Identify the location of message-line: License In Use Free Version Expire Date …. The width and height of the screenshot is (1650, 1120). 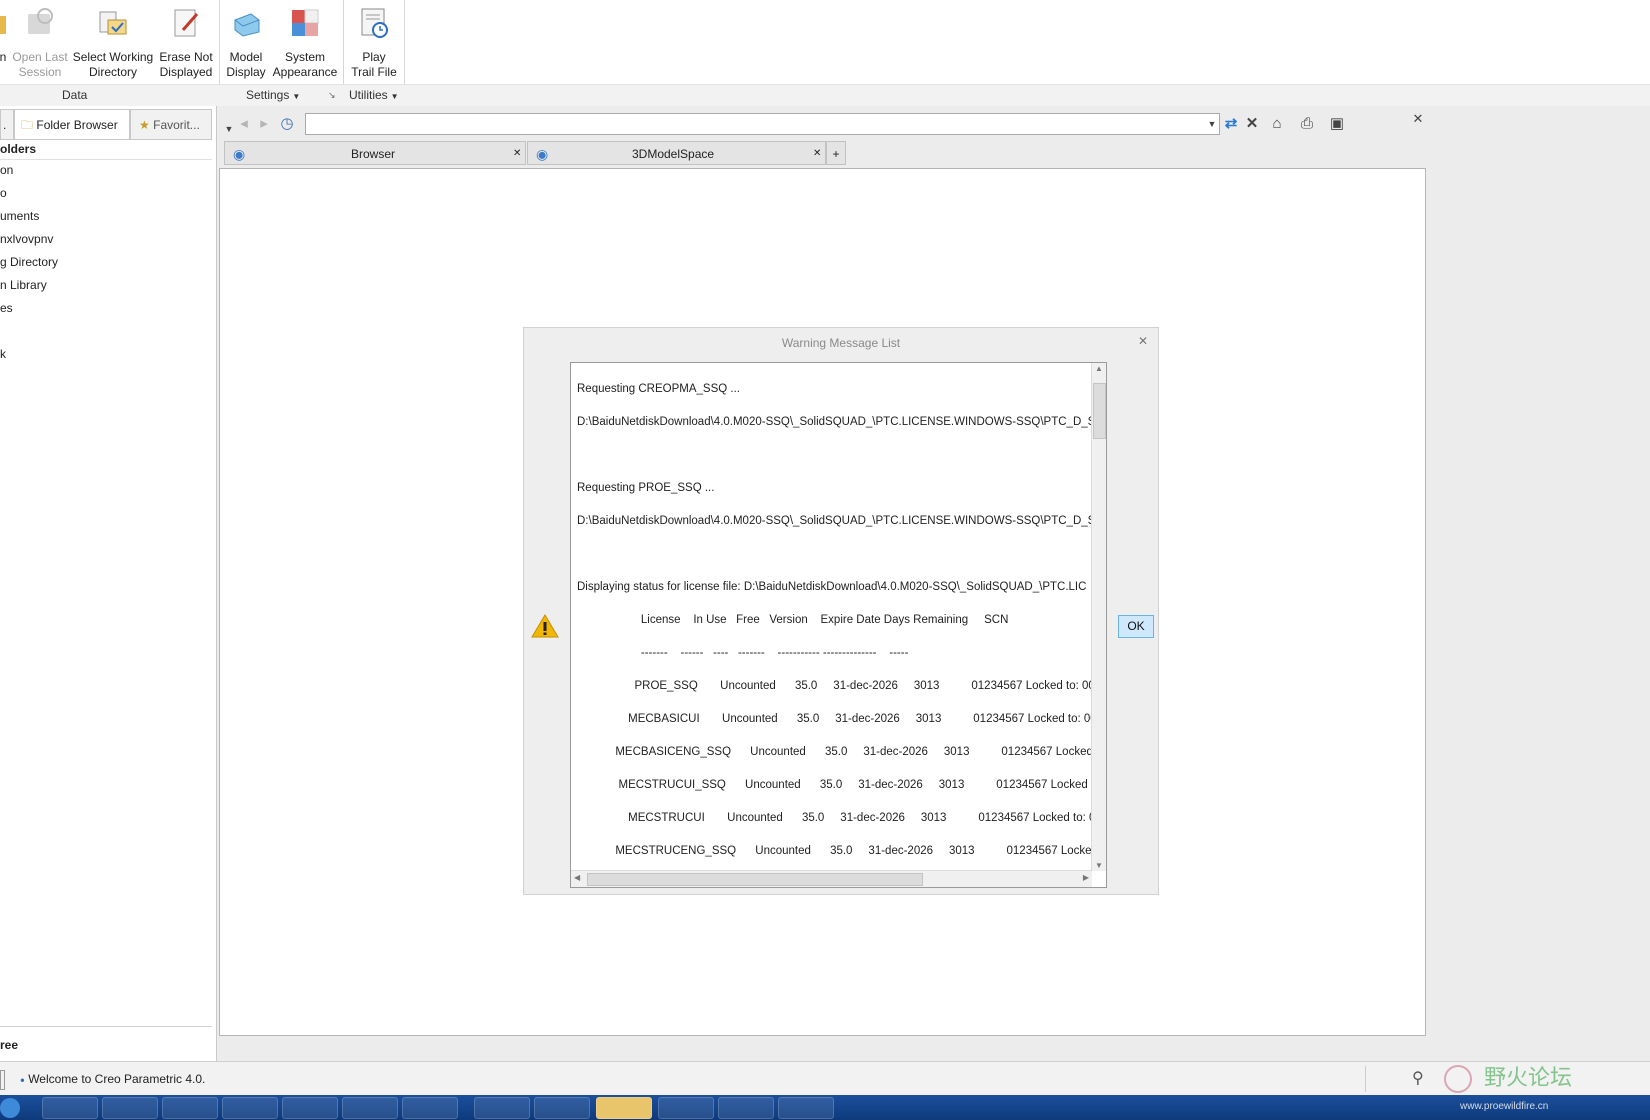
(793, 620).